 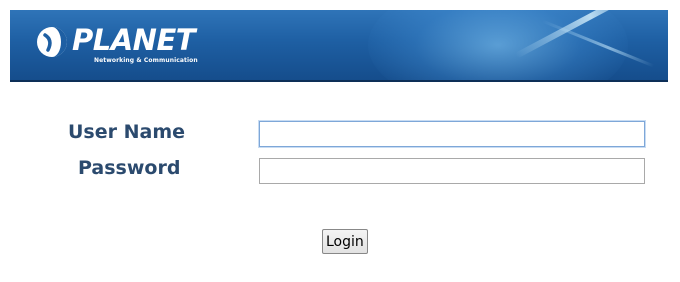 I want to click on password-label: Password, so click(x=129, y=168).